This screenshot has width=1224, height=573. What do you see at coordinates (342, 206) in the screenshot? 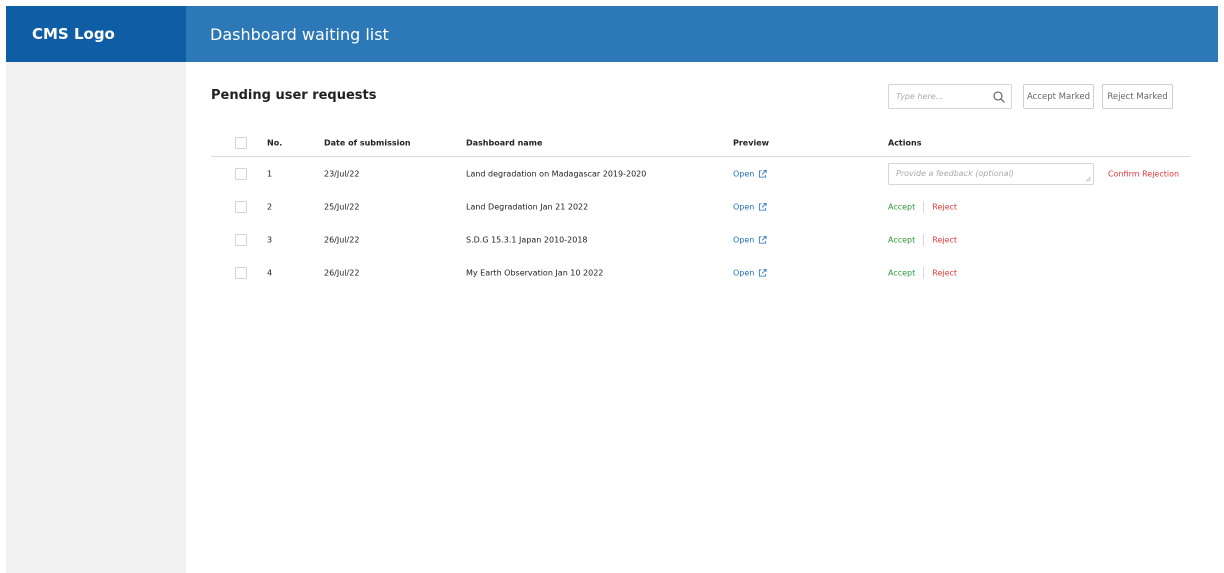
I see `submission-date: 25/Jul/22` at bounding box center [342, 206].